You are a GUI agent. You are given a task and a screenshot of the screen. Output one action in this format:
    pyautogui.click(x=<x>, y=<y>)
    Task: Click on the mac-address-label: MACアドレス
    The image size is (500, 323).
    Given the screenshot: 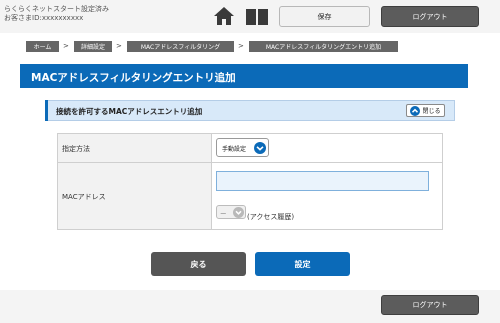 What is the action you would take?
    pyautogui.click(x=84, y=197)
    